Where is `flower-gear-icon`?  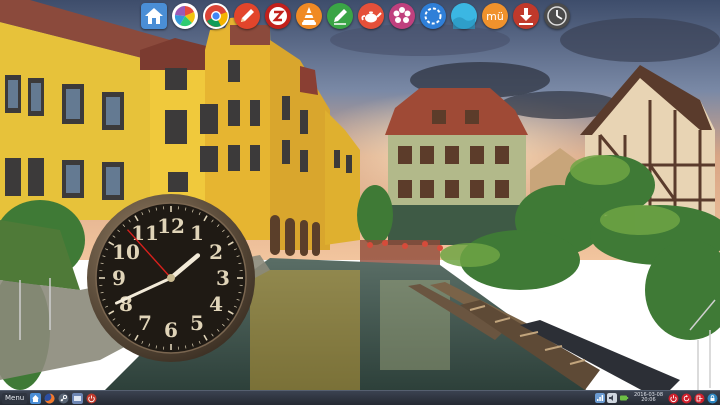
flower-gear-icon is located at coordinates (402, 15).